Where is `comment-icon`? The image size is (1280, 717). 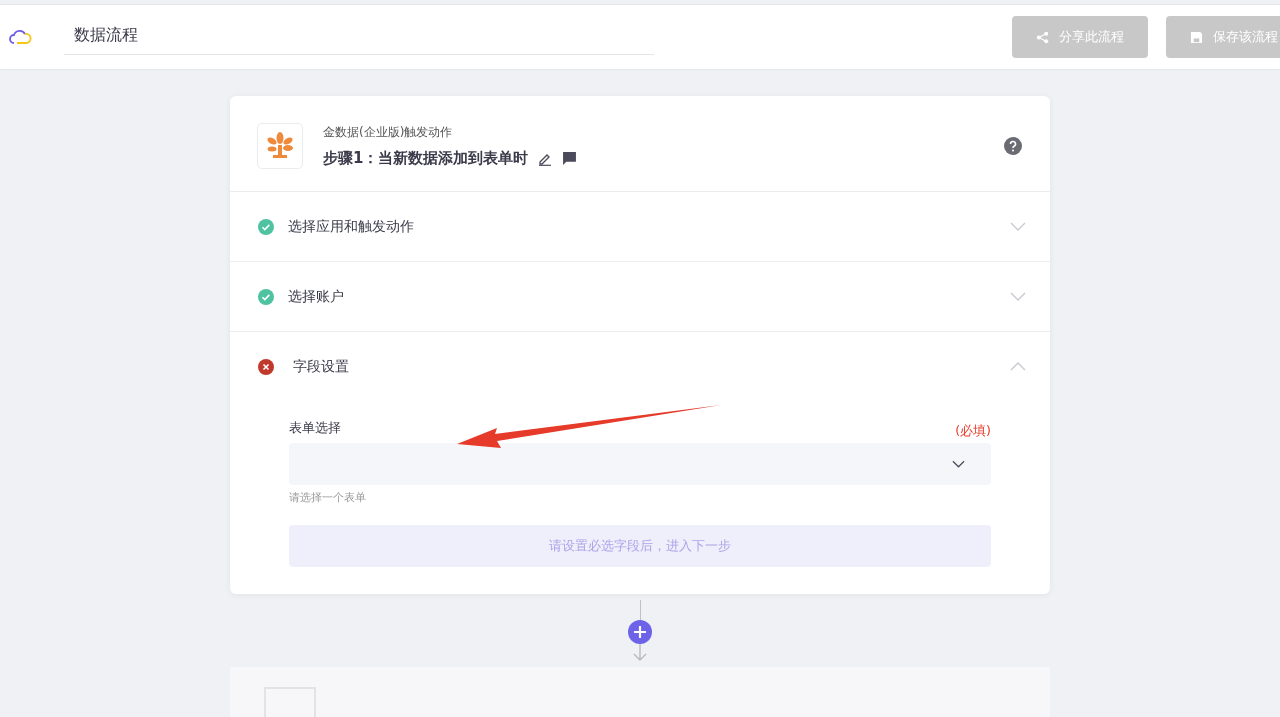 comment-icon is located at coordinates (570, 158).